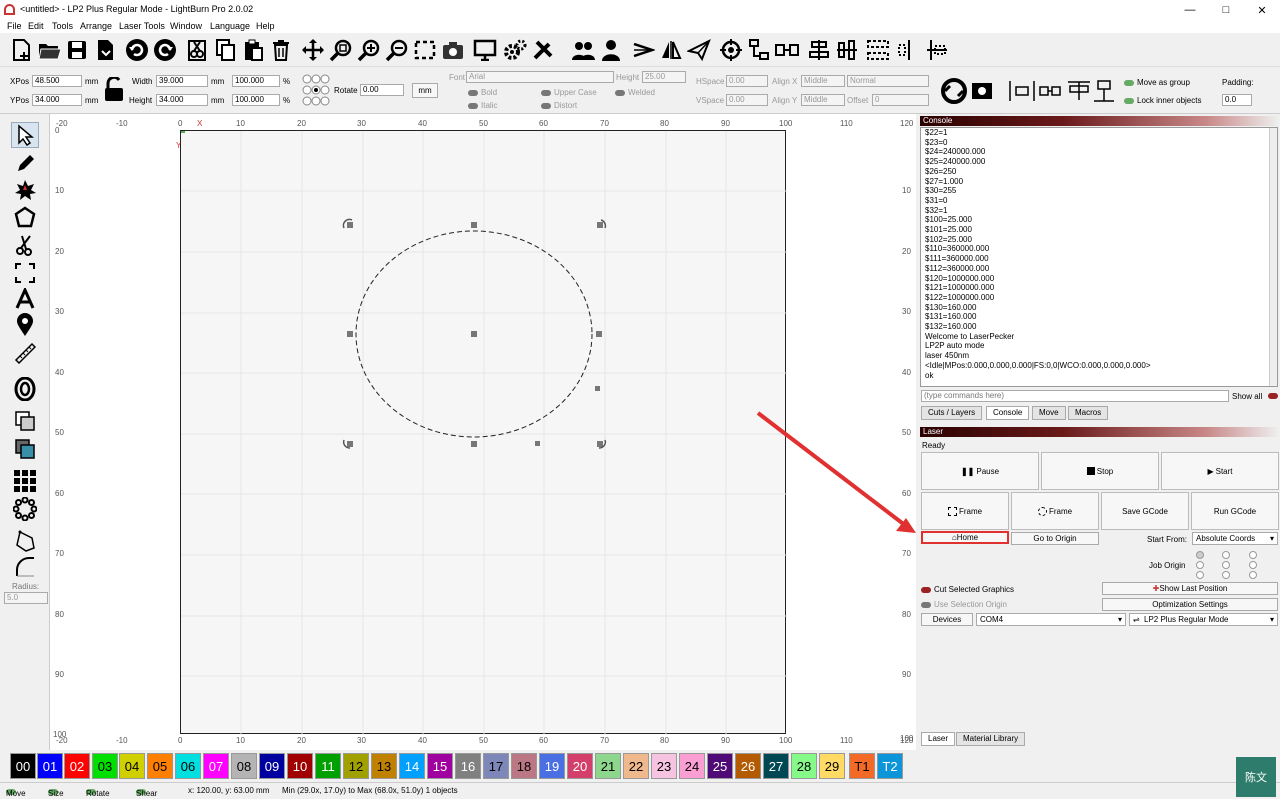 This screenshot has width=1280, height=799. I want to click on redo-icon, so click(165, 50).